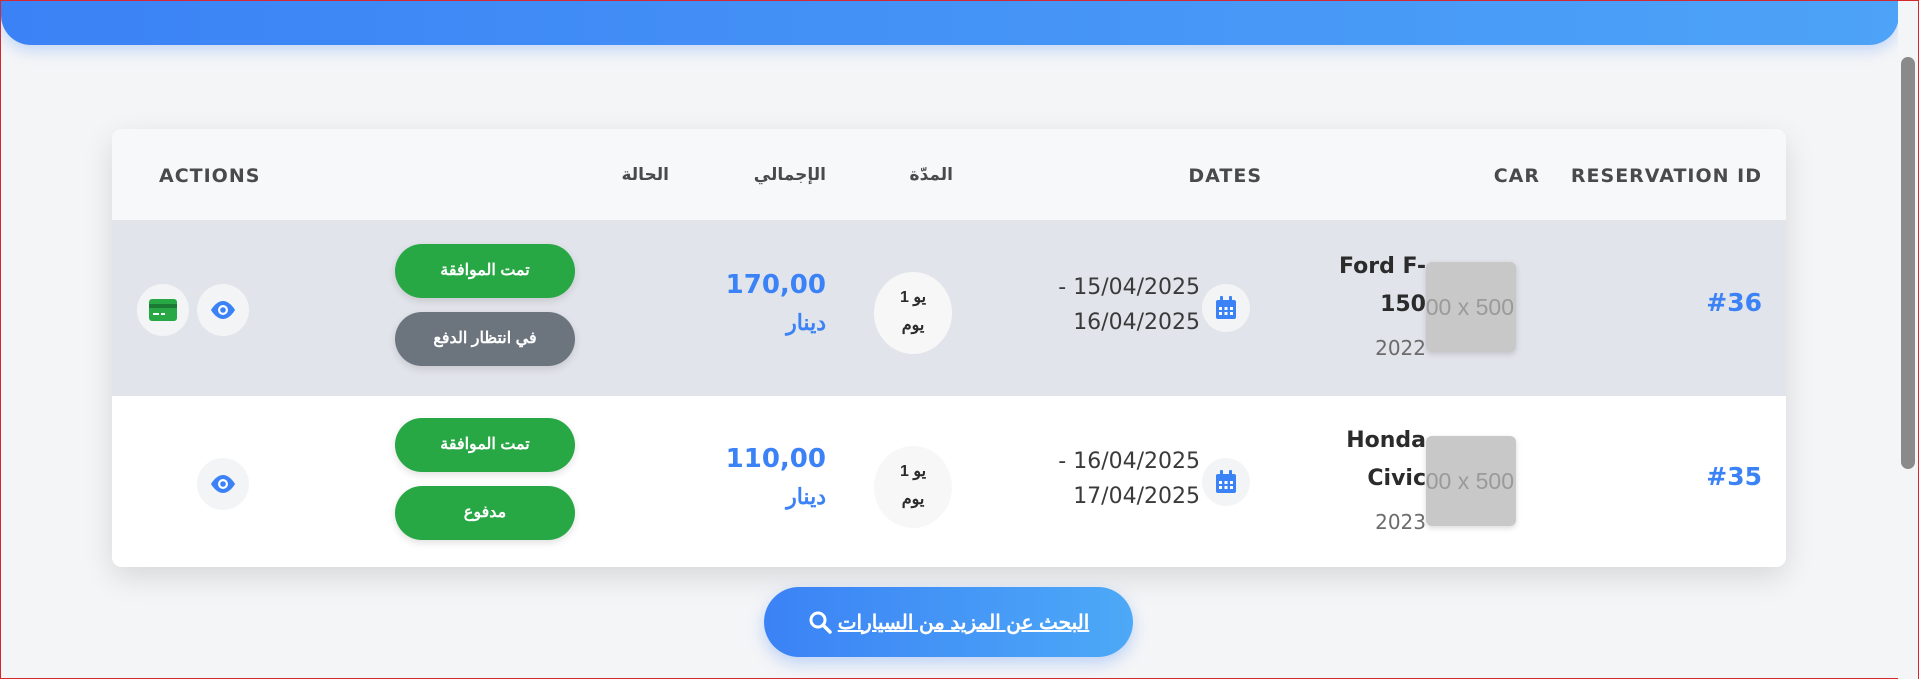 The image size is (1919, 679). I want to click on date-from: - 16/04/2025, so click(1129, 461).